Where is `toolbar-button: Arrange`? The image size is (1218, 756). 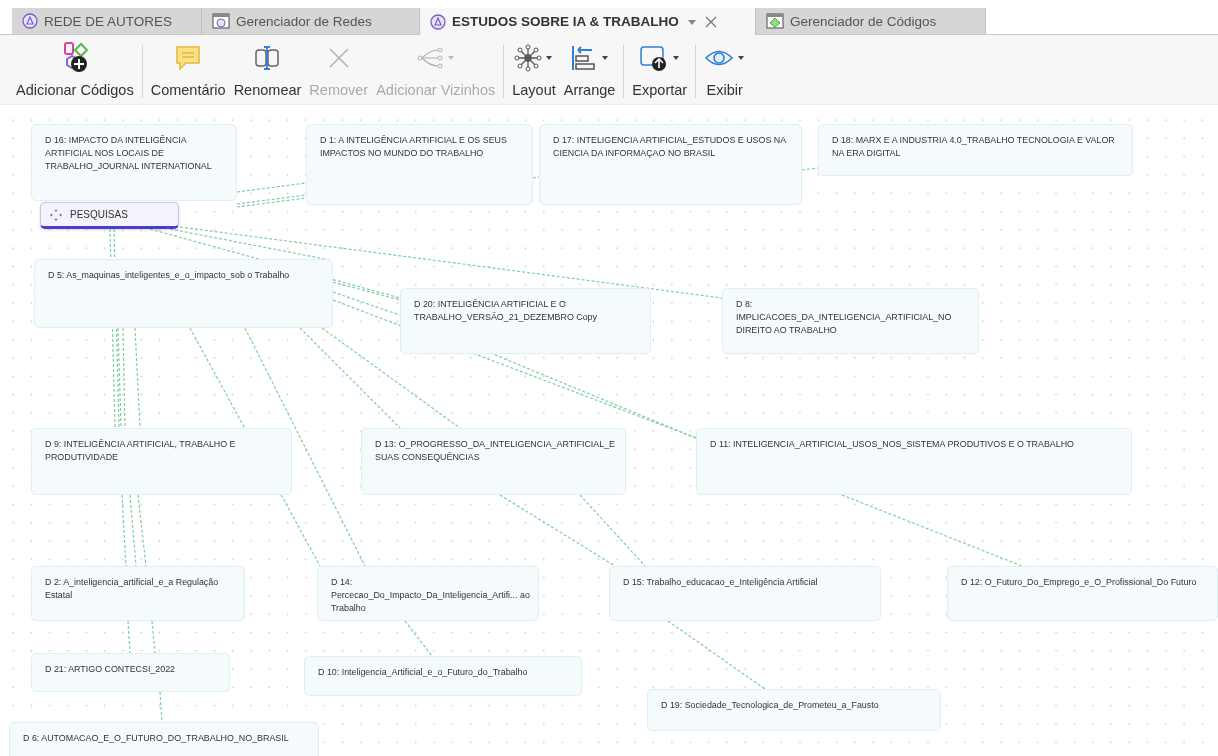
toolbar-button: Arrange is located at coordinates (589, 72).